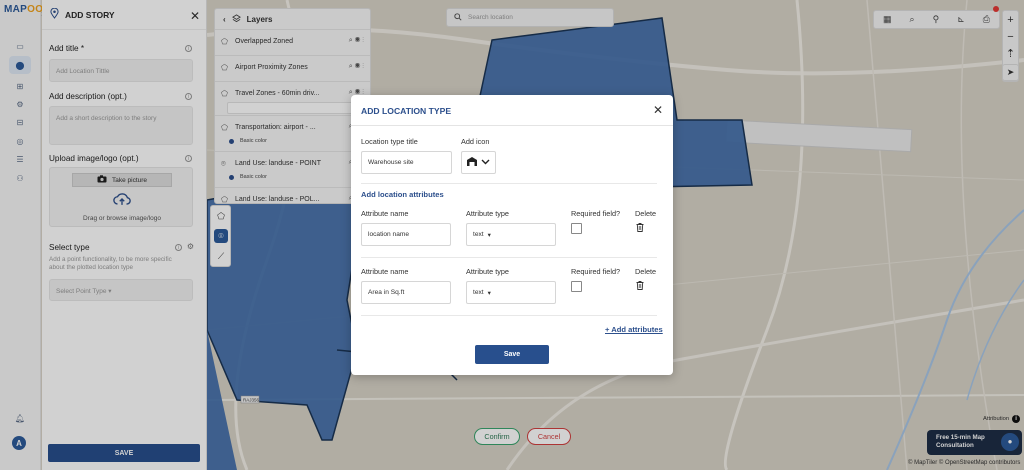  Describe the element at coordinates (996, 419) in the screenshot. I see `attribution-label: Attribution` at that location.